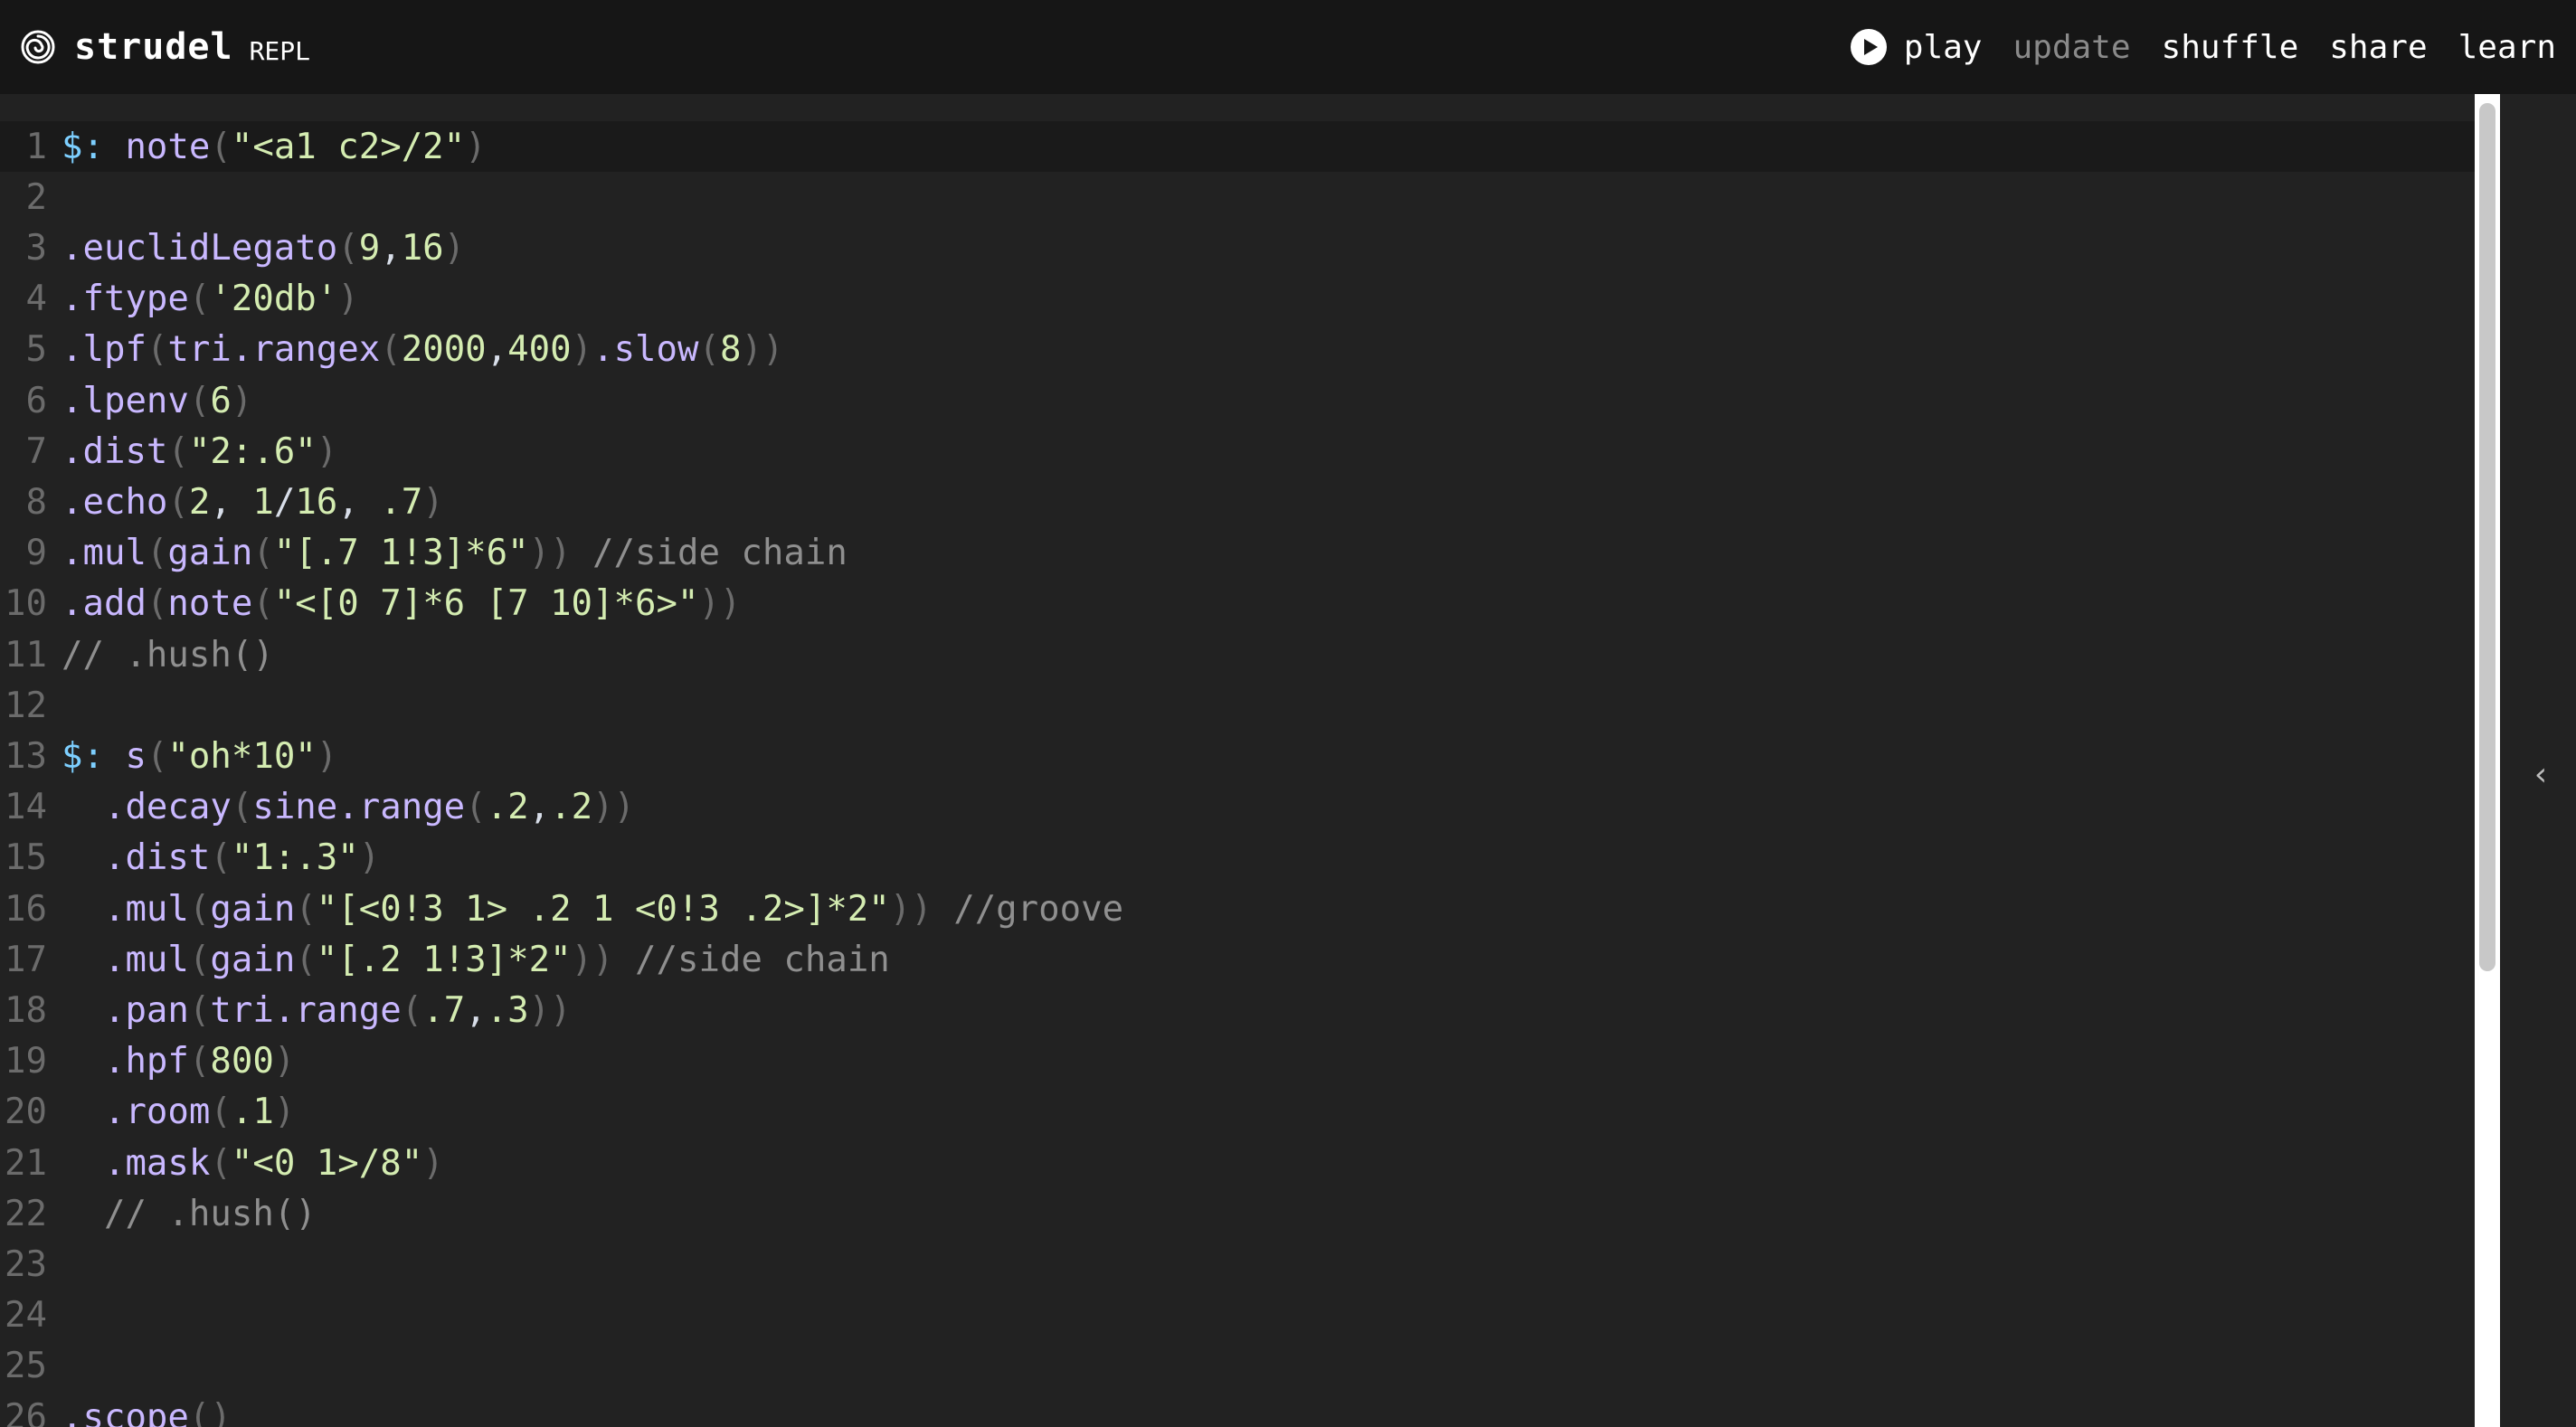 The image size is (2576, 1427). I want to click on shuffle-button: shuffle, so click(2230, 48).